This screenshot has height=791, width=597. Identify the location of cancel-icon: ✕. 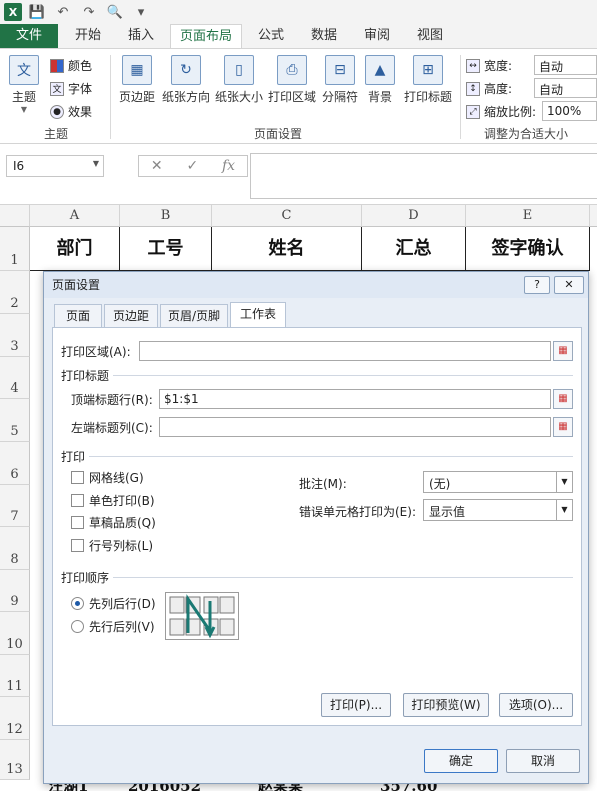
(157, 166).